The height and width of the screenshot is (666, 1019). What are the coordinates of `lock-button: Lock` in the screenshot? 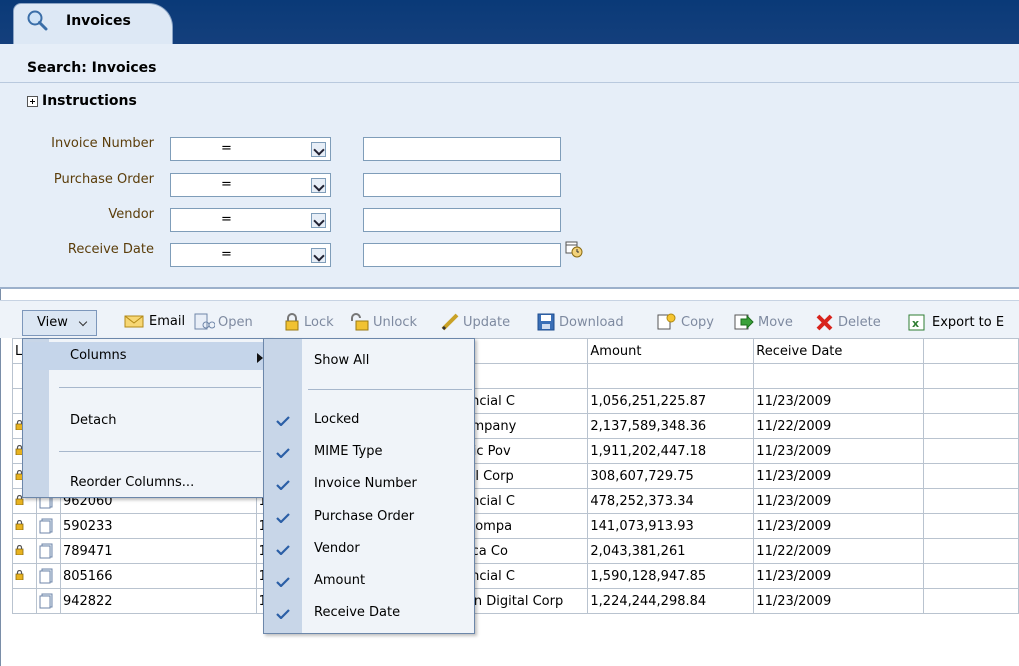 It's located at (308, 322).